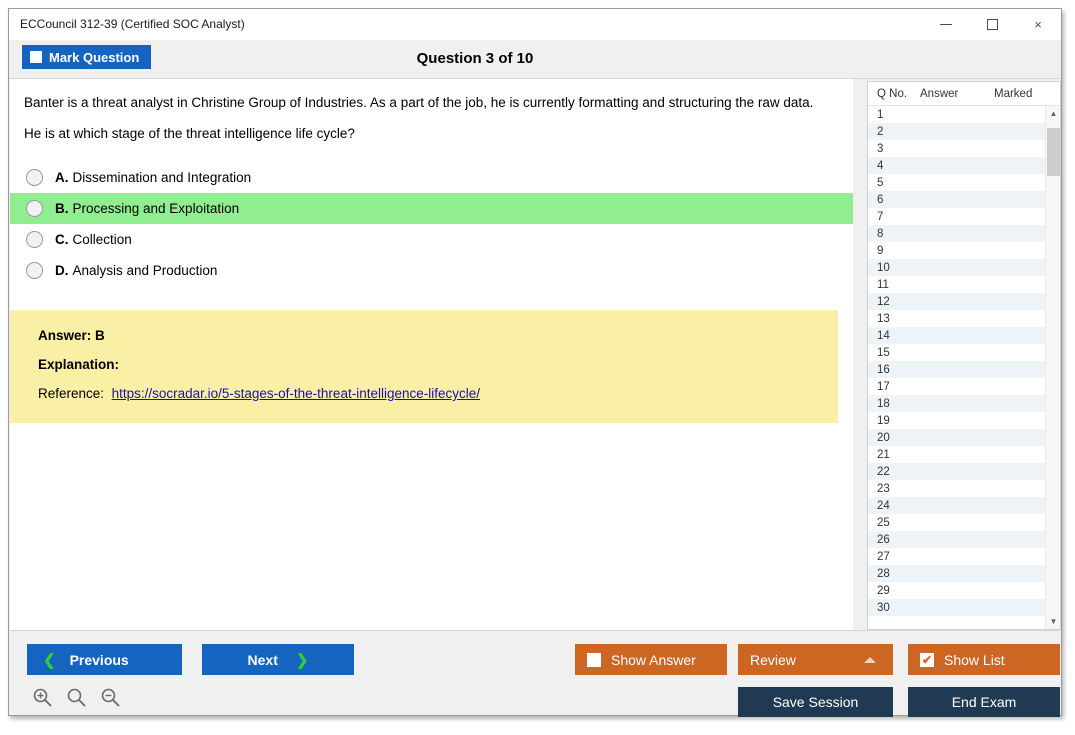 The image size is (1075, 735). Describe the element at coordinates (956, 386) in the screenshot. I see `table-row: 17` at that location.